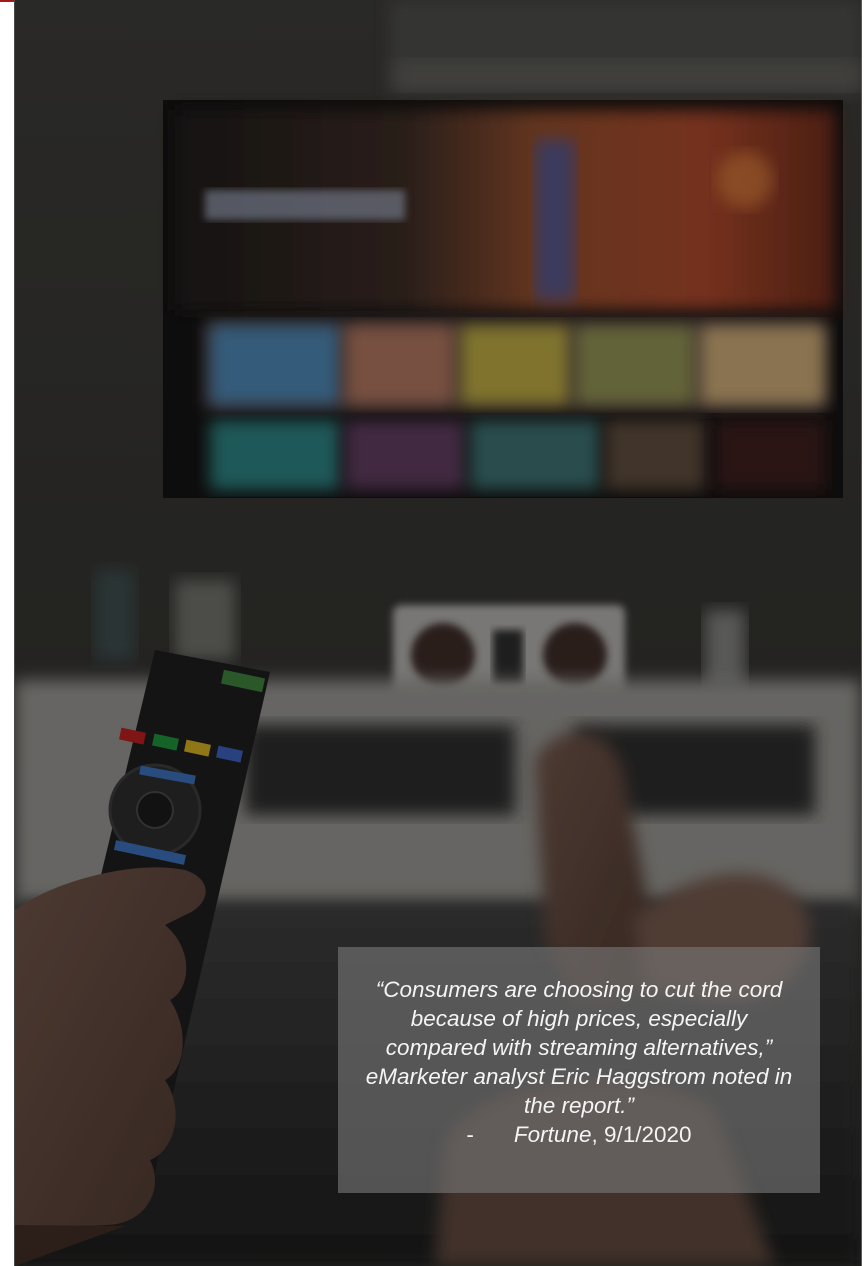 This screenshot has height=1266, width=864. Describe the element at coordinates (552, 1134) in the screenshot. I see `quote-source-name: Fortune` at that location.